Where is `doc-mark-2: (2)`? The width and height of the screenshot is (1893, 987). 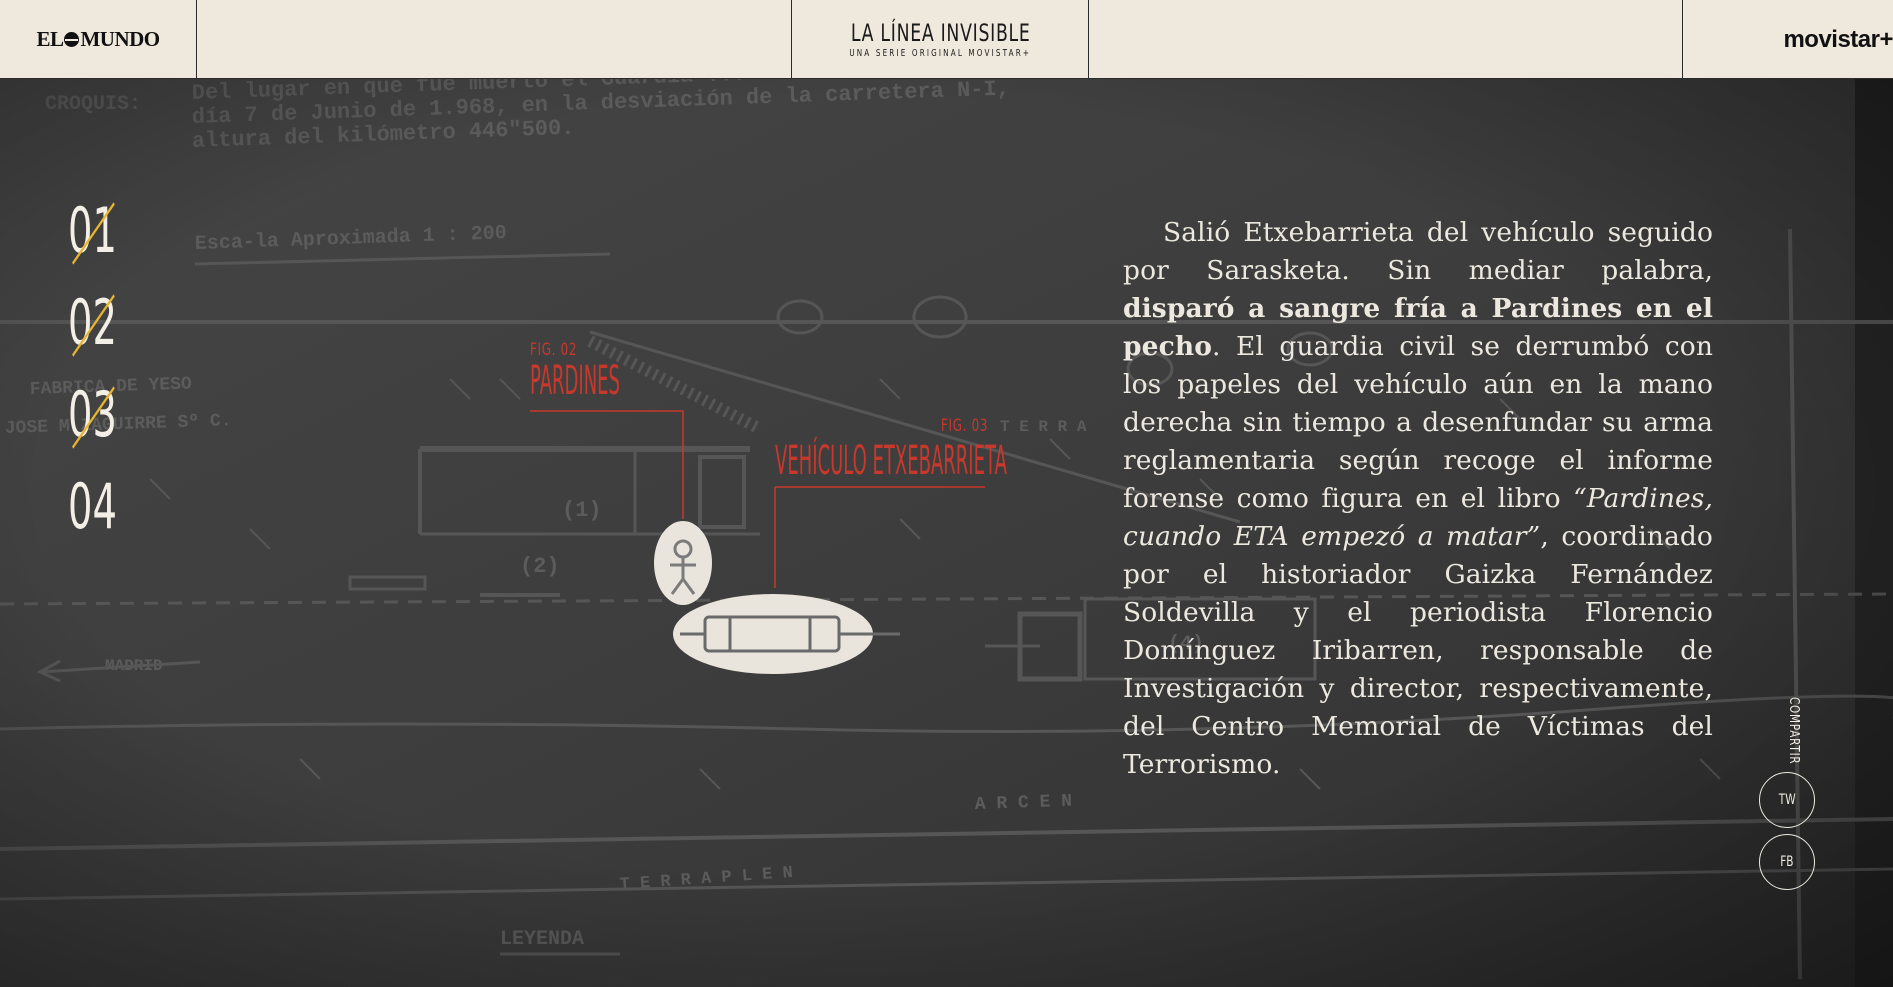
doc-mark-2: (2) is located at coordinates (540, 566).